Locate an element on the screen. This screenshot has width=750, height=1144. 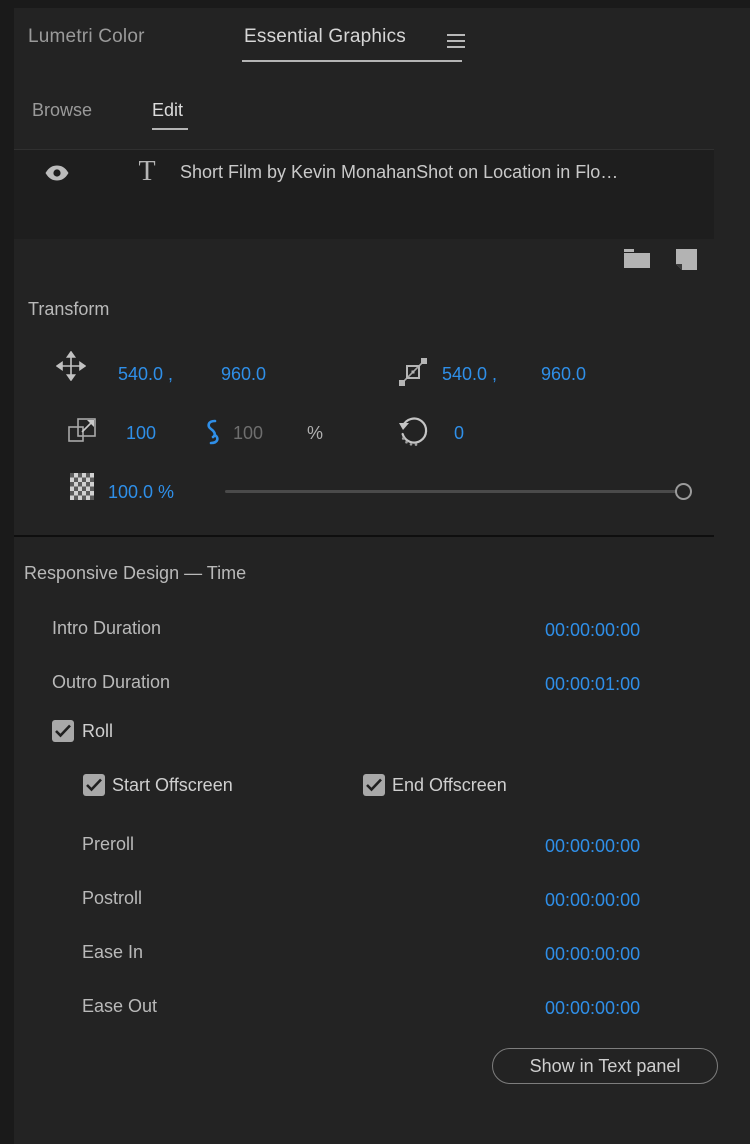
tab-lumetri-color: Lumetri Color is located at coordinates (86, 37).